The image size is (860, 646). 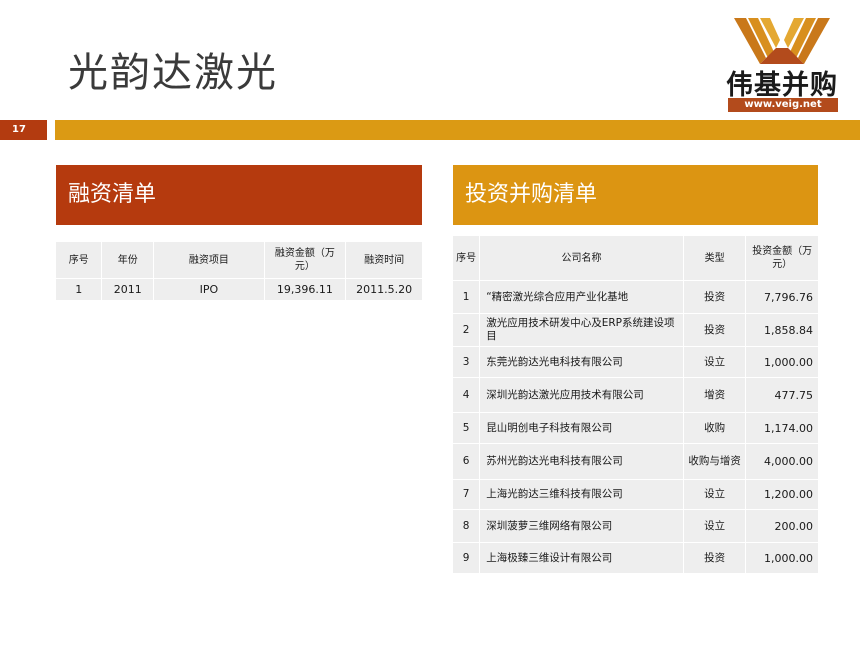 What do you see at coordinates (466, 461) in the screenshot?
I see `cell-index: 6` at bounding box center [466, 461].